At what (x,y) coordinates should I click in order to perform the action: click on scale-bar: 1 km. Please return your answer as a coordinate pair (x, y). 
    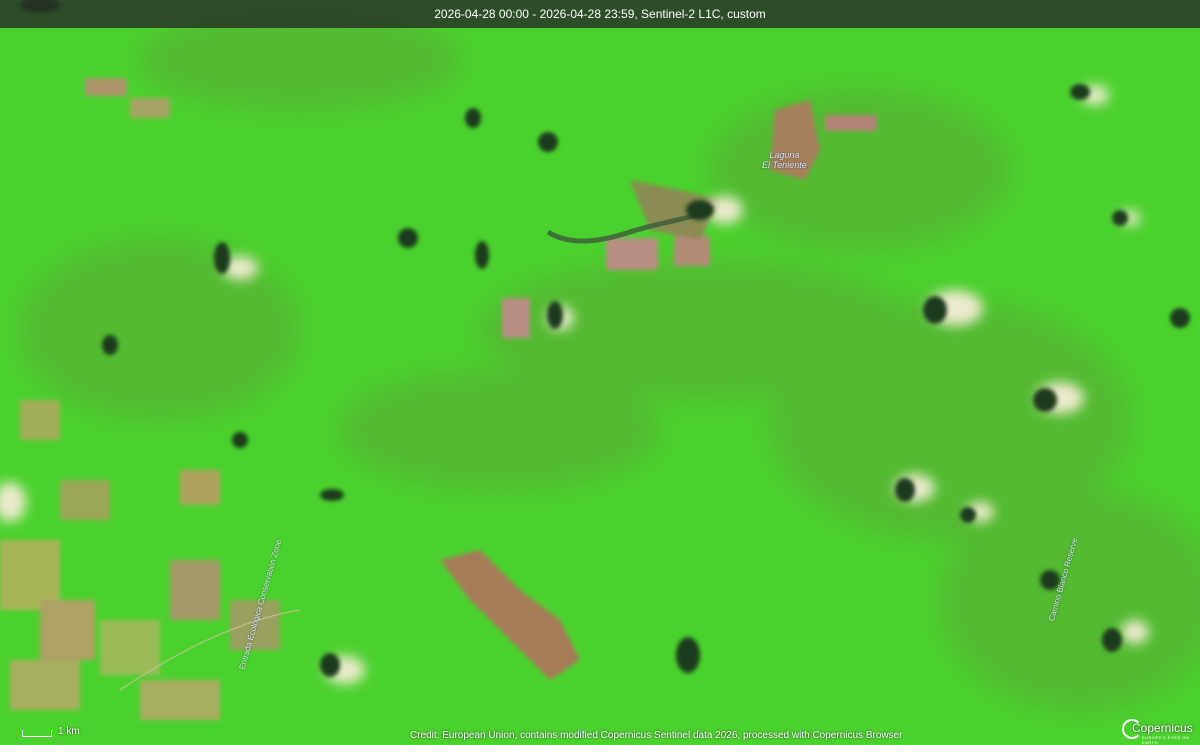
    Looking at the image, I should click on (51, 732).